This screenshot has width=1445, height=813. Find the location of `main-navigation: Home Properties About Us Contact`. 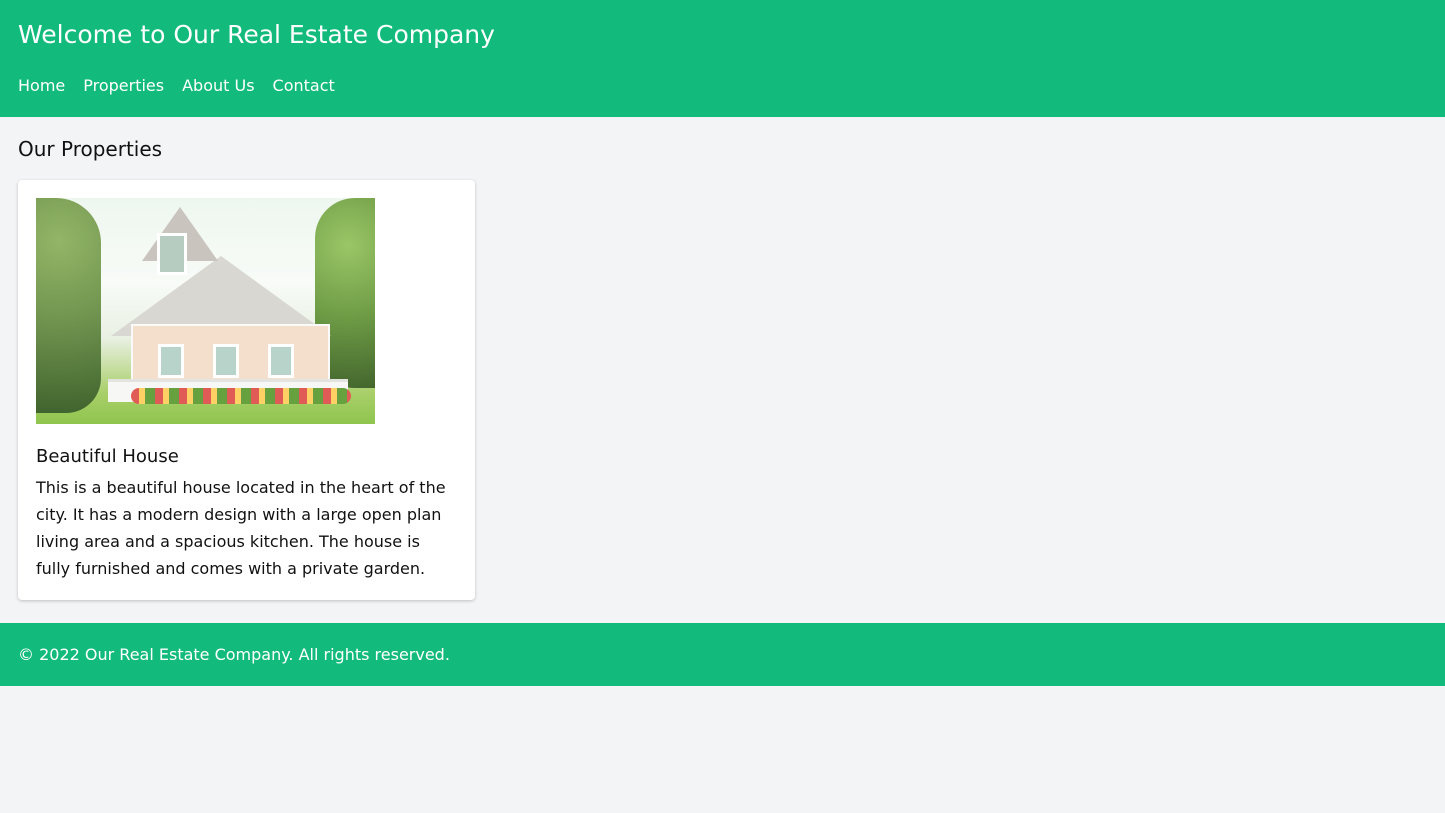

main-navigation: Home Properties About Us Contact is located at coordinates (722, 86).